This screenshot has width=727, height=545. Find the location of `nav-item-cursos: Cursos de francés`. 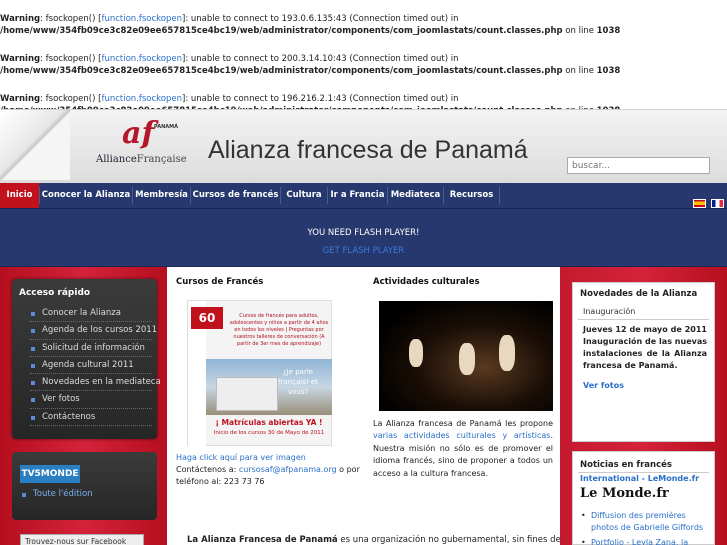

nav-item-cursos: Cursos de francés is located at coordinates (235, 195).